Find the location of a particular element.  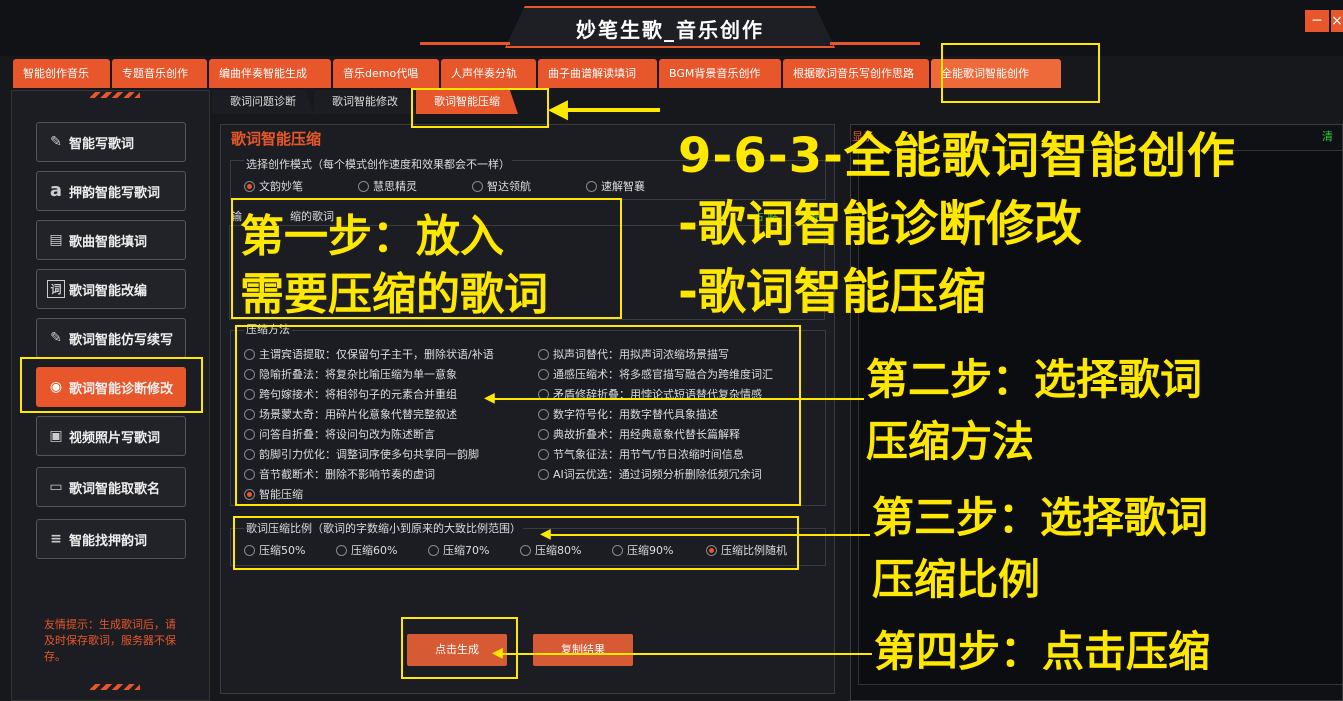

sidebar-item-adapt-lyrics: 词 歌词智能改编 is located at coordinates (111, 289).